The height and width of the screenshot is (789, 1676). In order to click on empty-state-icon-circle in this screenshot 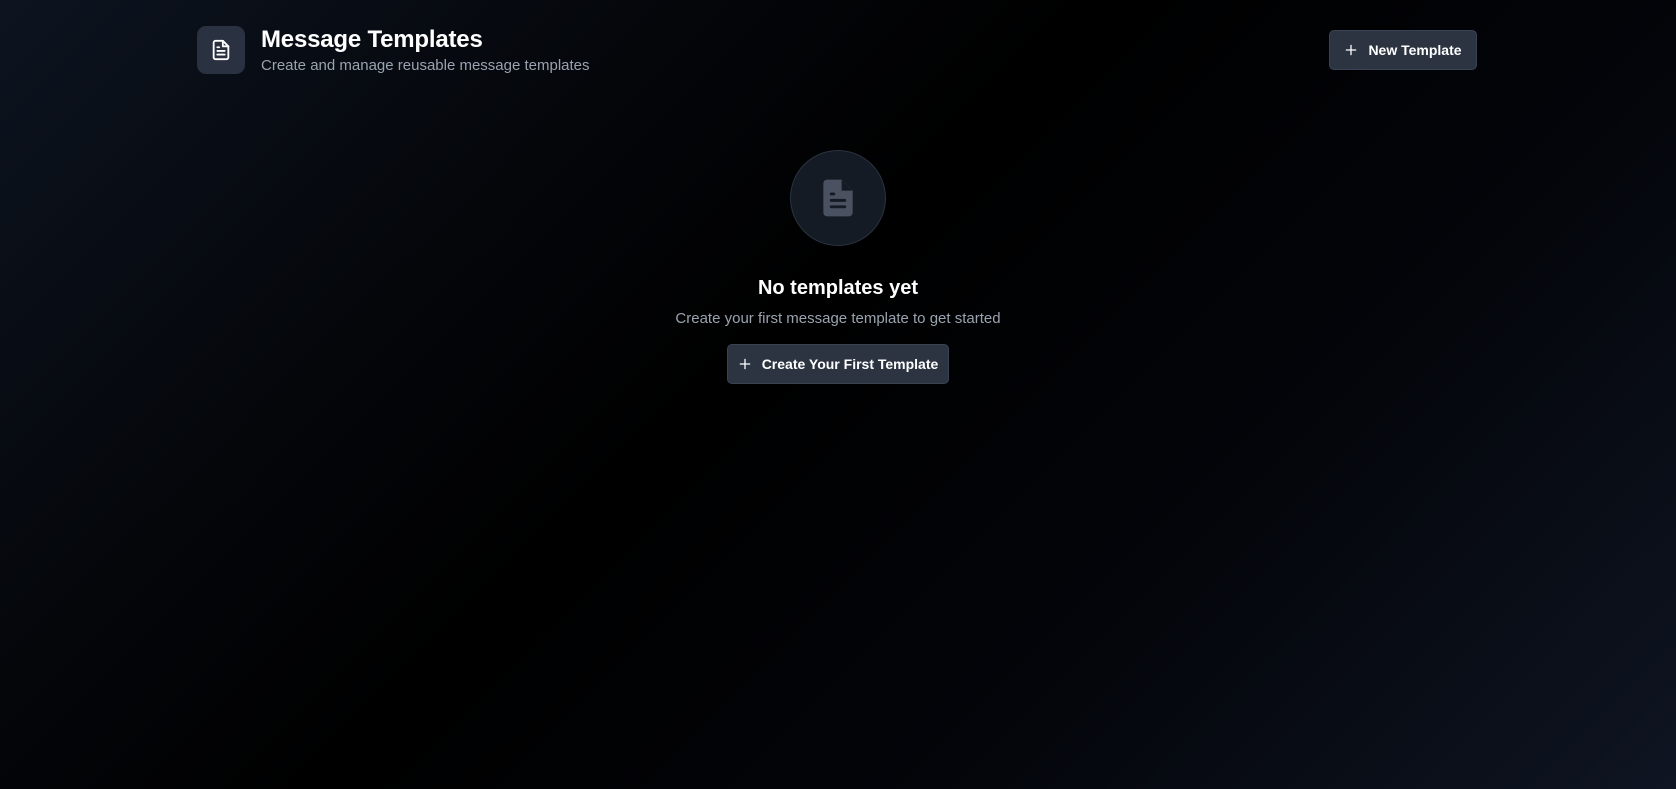, I will do `click(838, 198)`.